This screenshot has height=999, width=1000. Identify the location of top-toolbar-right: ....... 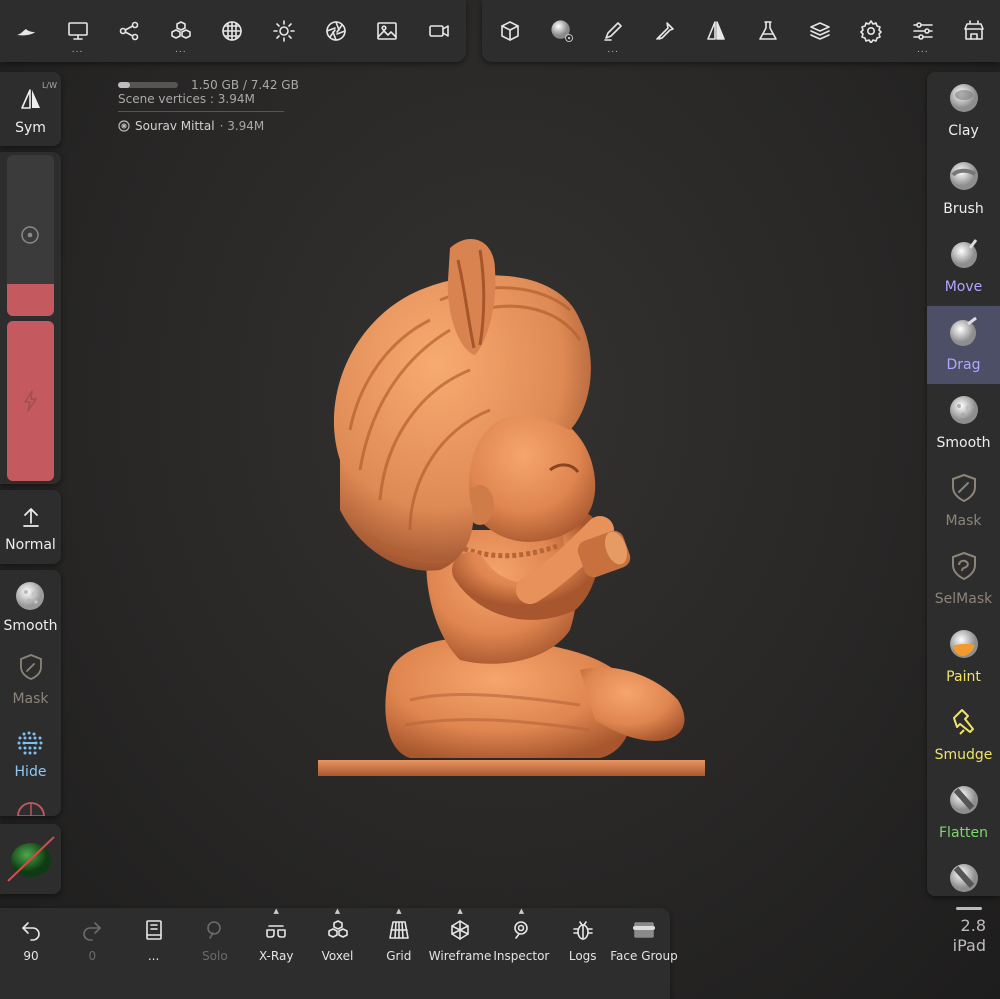
(741, 31).